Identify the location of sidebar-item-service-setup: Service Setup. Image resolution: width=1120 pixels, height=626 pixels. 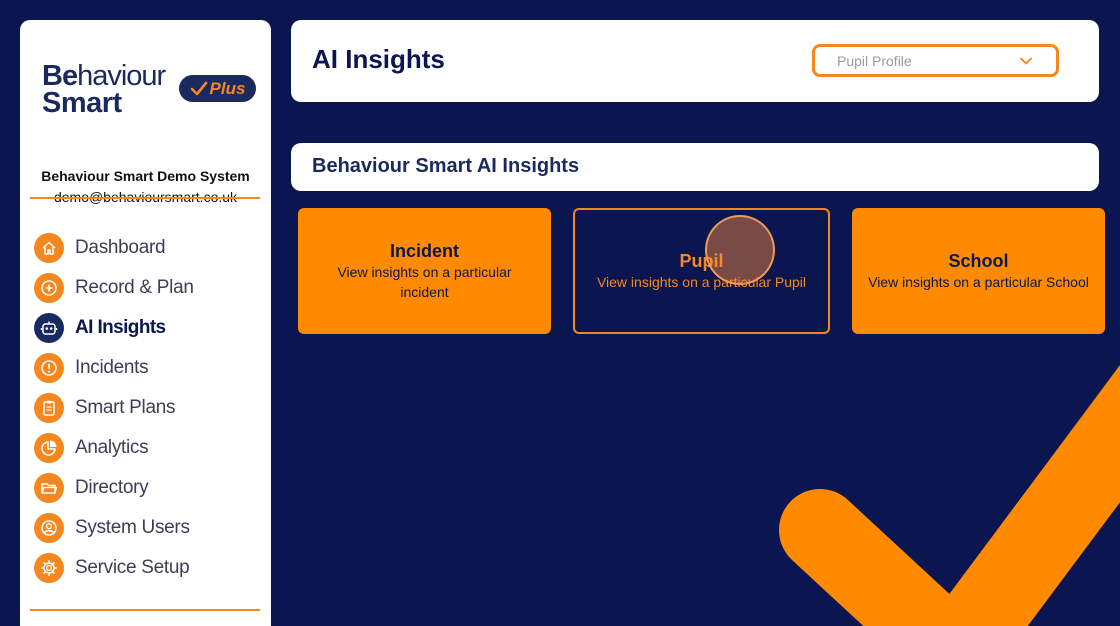
(149, 568).